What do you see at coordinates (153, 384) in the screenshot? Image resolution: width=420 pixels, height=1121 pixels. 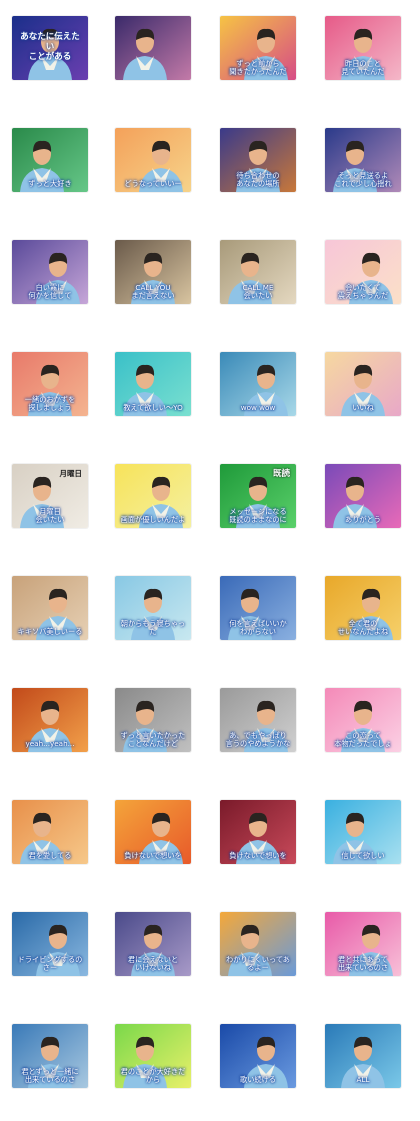 I see `sticker-14: 教えて欲しい～YO` at bounding box center [153, 384].